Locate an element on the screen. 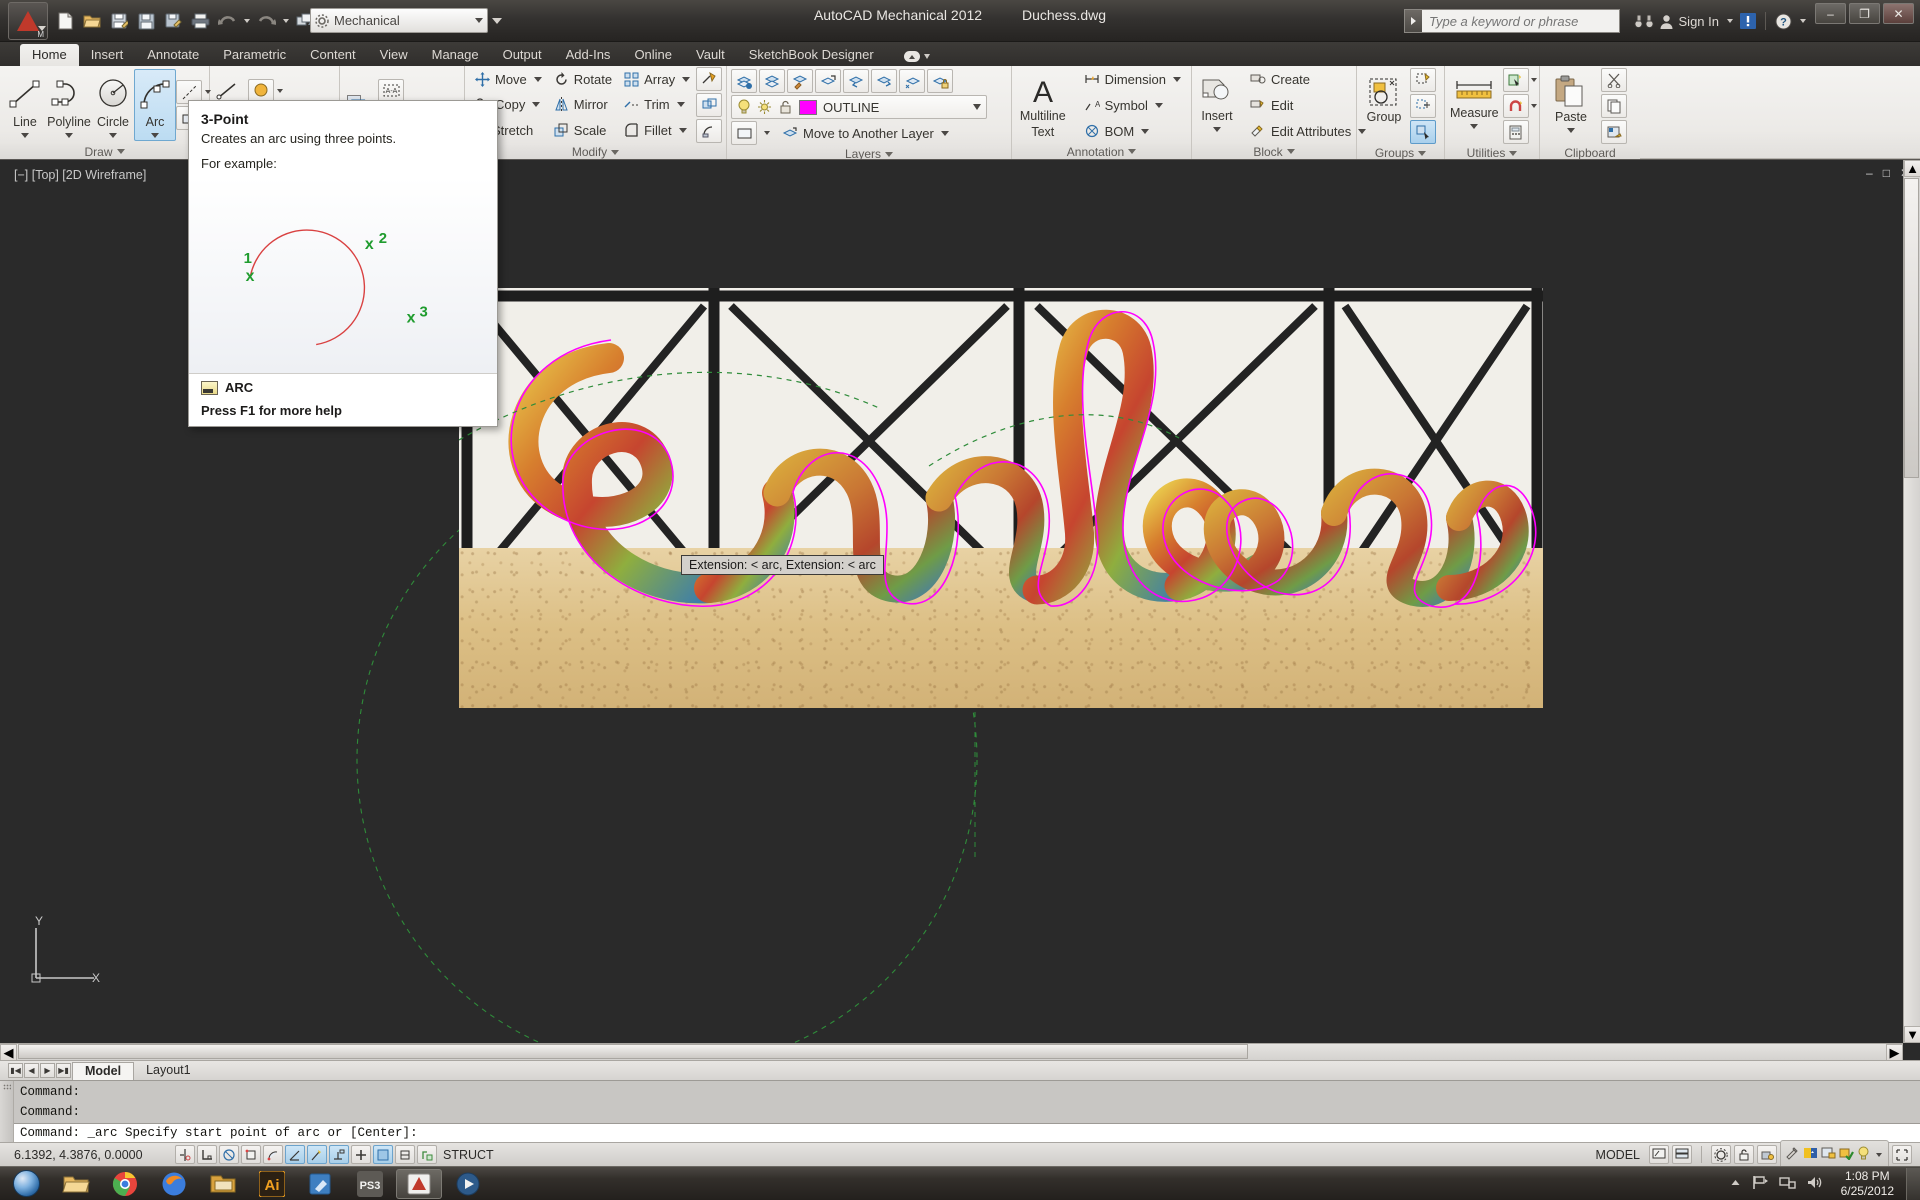  measure-button: Measure is located at coordinates (1474, 106).